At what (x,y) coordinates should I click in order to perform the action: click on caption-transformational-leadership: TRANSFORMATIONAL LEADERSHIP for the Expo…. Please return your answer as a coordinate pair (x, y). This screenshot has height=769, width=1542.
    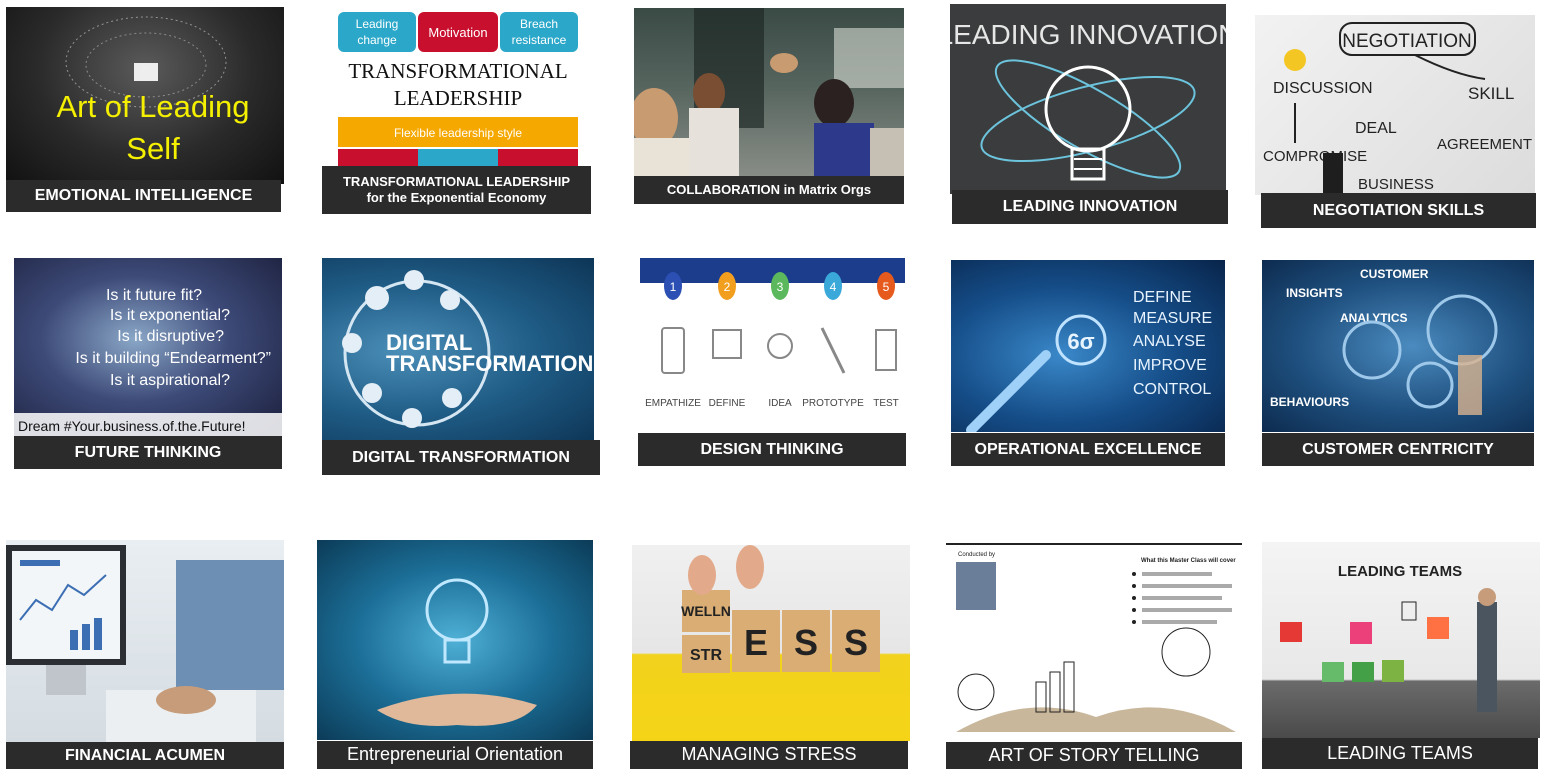
    Looking at the image, I should click on (456, 190).